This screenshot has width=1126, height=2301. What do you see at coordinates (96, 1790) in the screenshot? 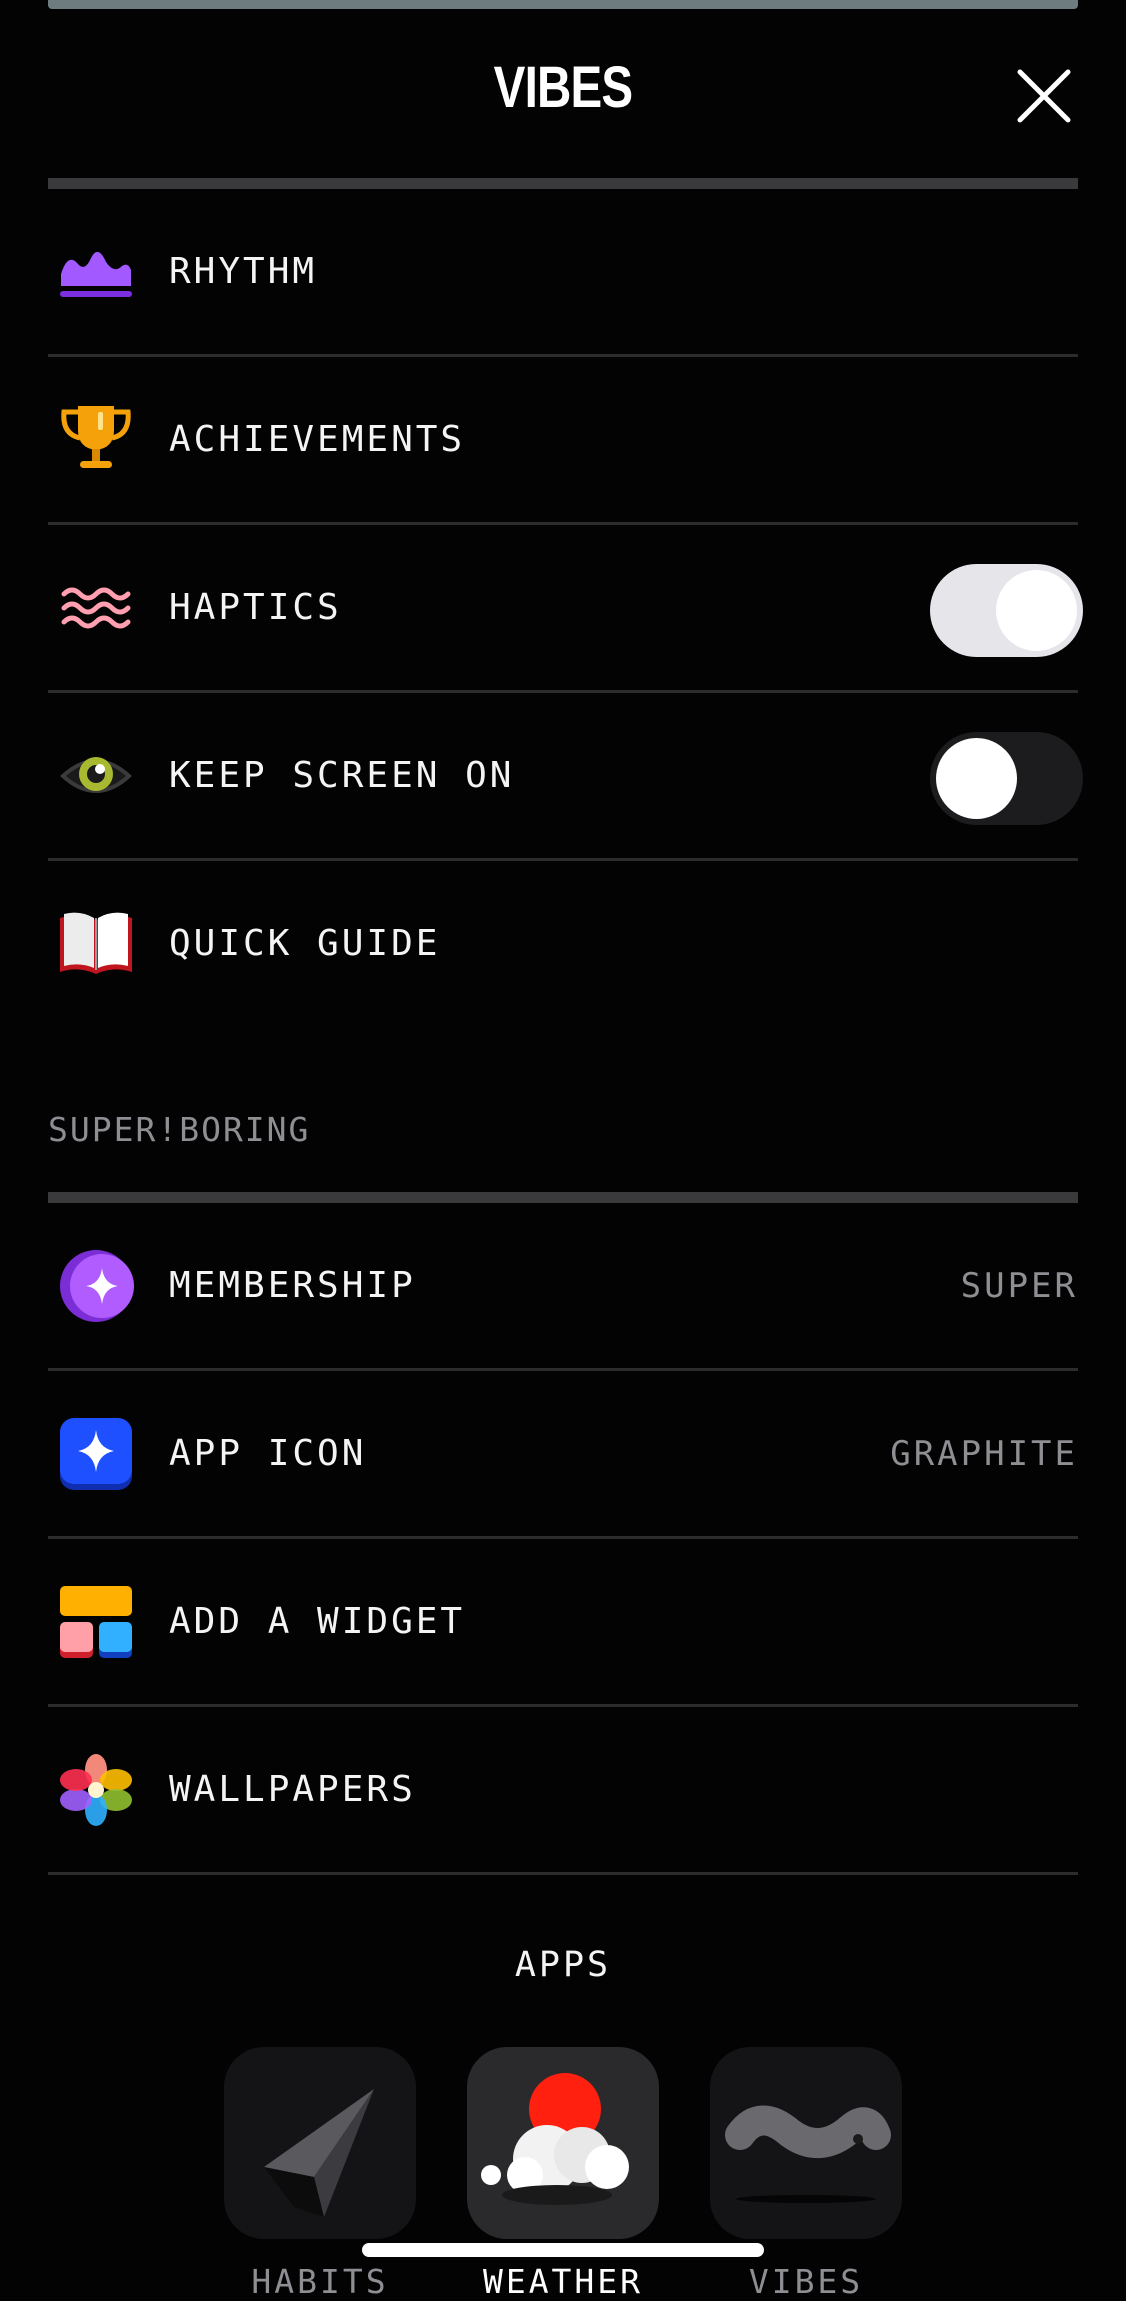
I see `flower-icon` at bounding box center [96, 1790].